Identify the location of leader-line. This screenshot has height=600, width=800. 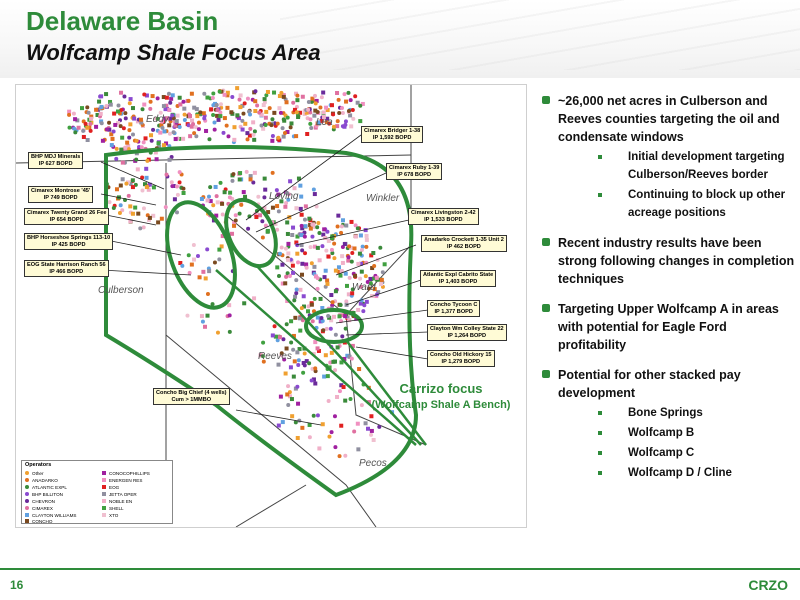
(278, 417).